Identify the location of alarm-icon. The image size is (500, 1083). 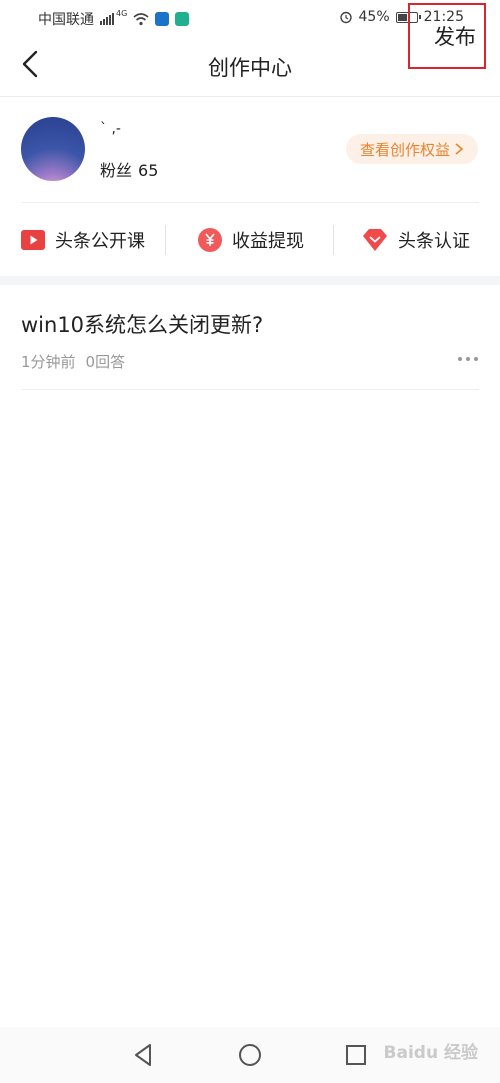
(345, 17).